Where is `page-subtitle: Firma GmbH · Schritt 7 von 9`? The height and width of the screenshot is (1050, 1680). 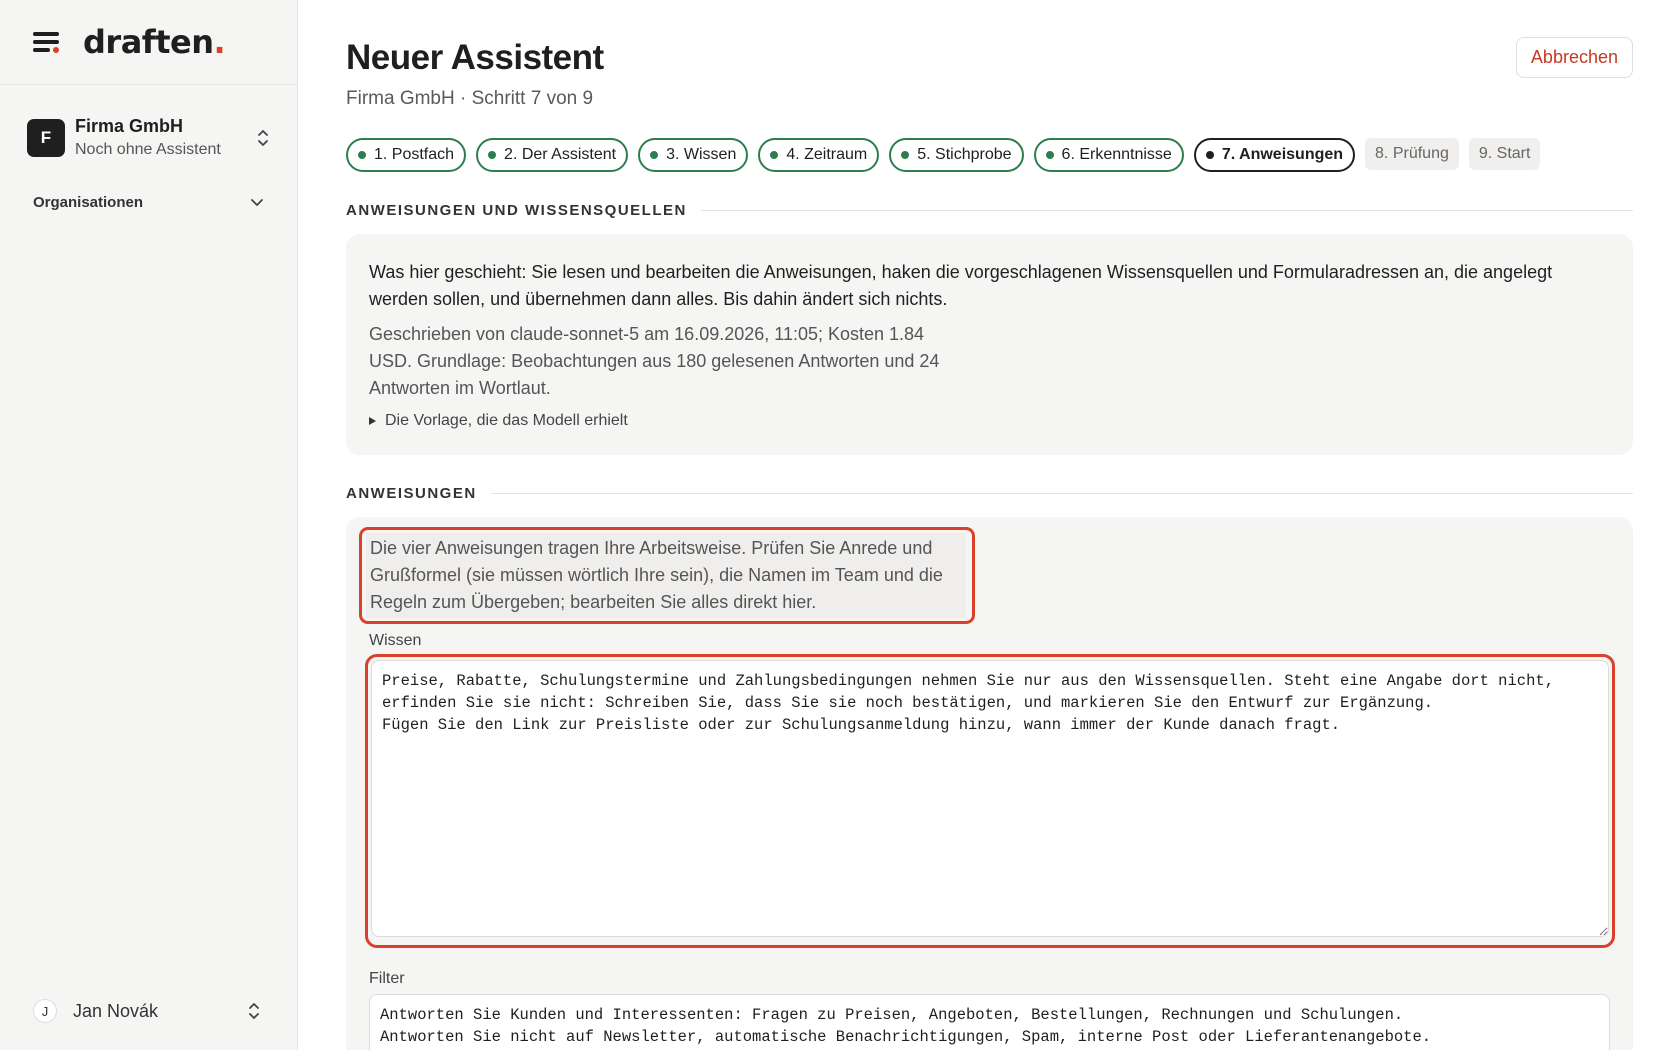 page-subtitle: Firma GmbH · Schritt 7 von 9 is located at coordinates (470, 98).